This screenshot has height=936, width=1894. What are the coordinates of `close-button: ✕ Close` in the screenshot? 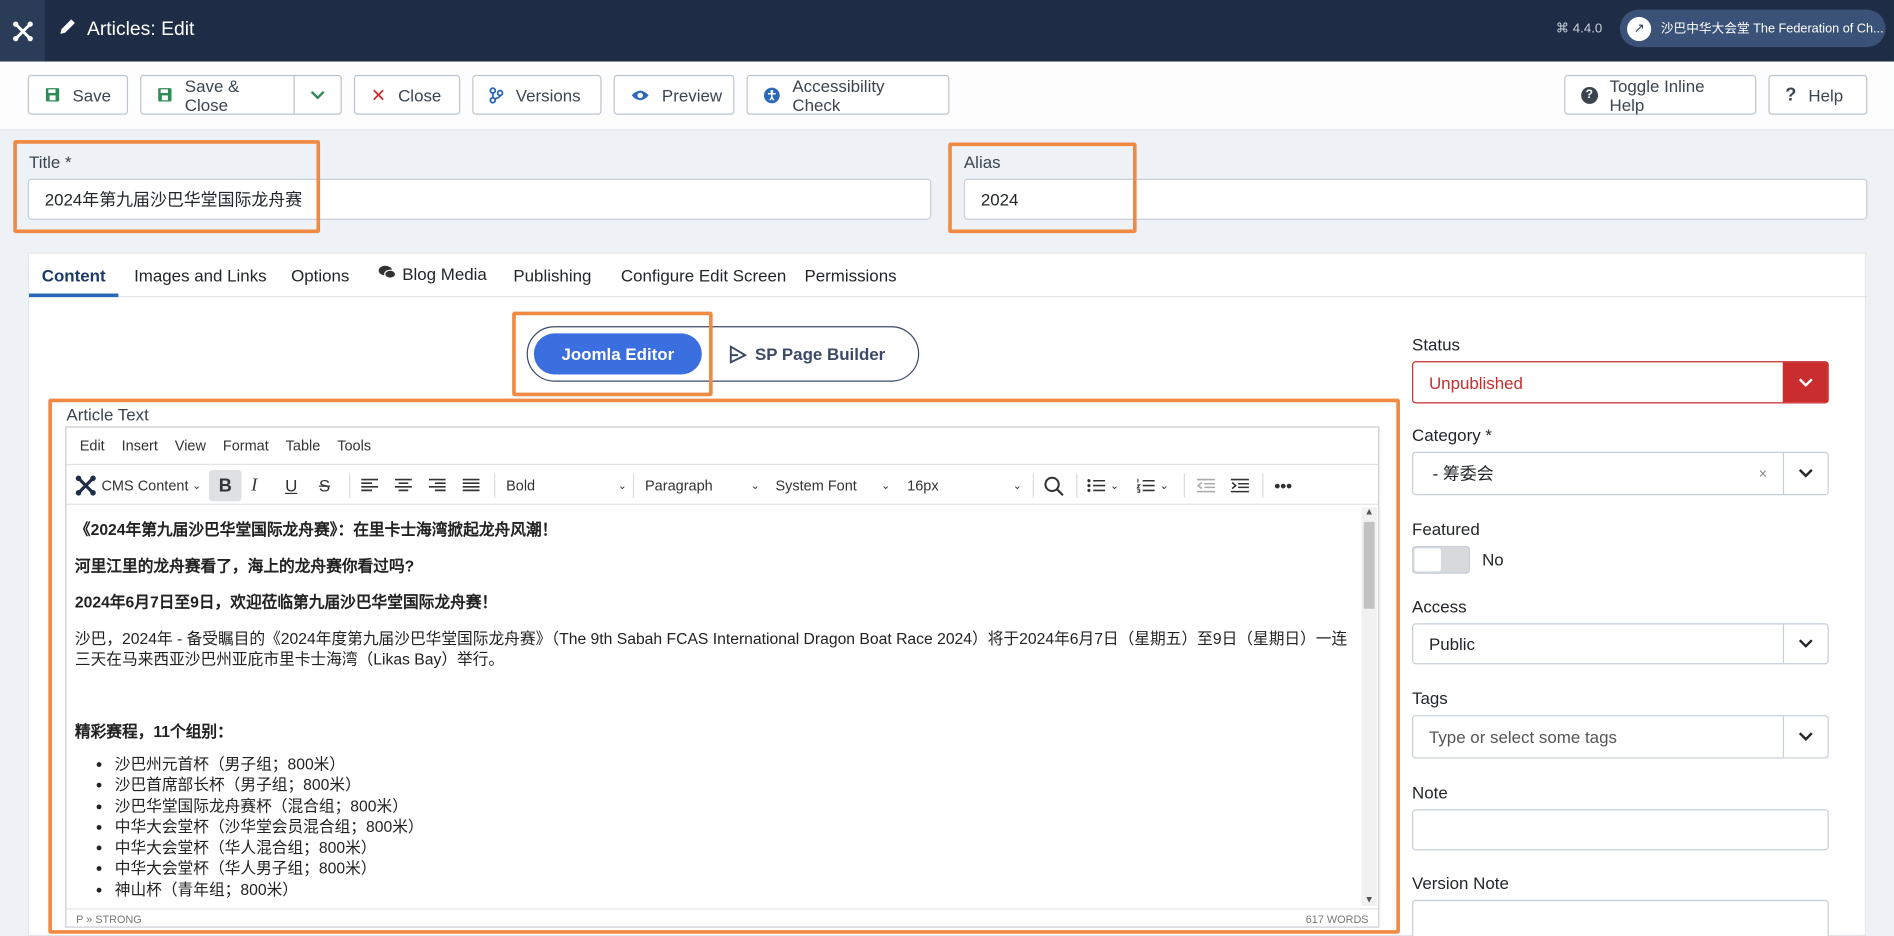 It's located at (407, 94).